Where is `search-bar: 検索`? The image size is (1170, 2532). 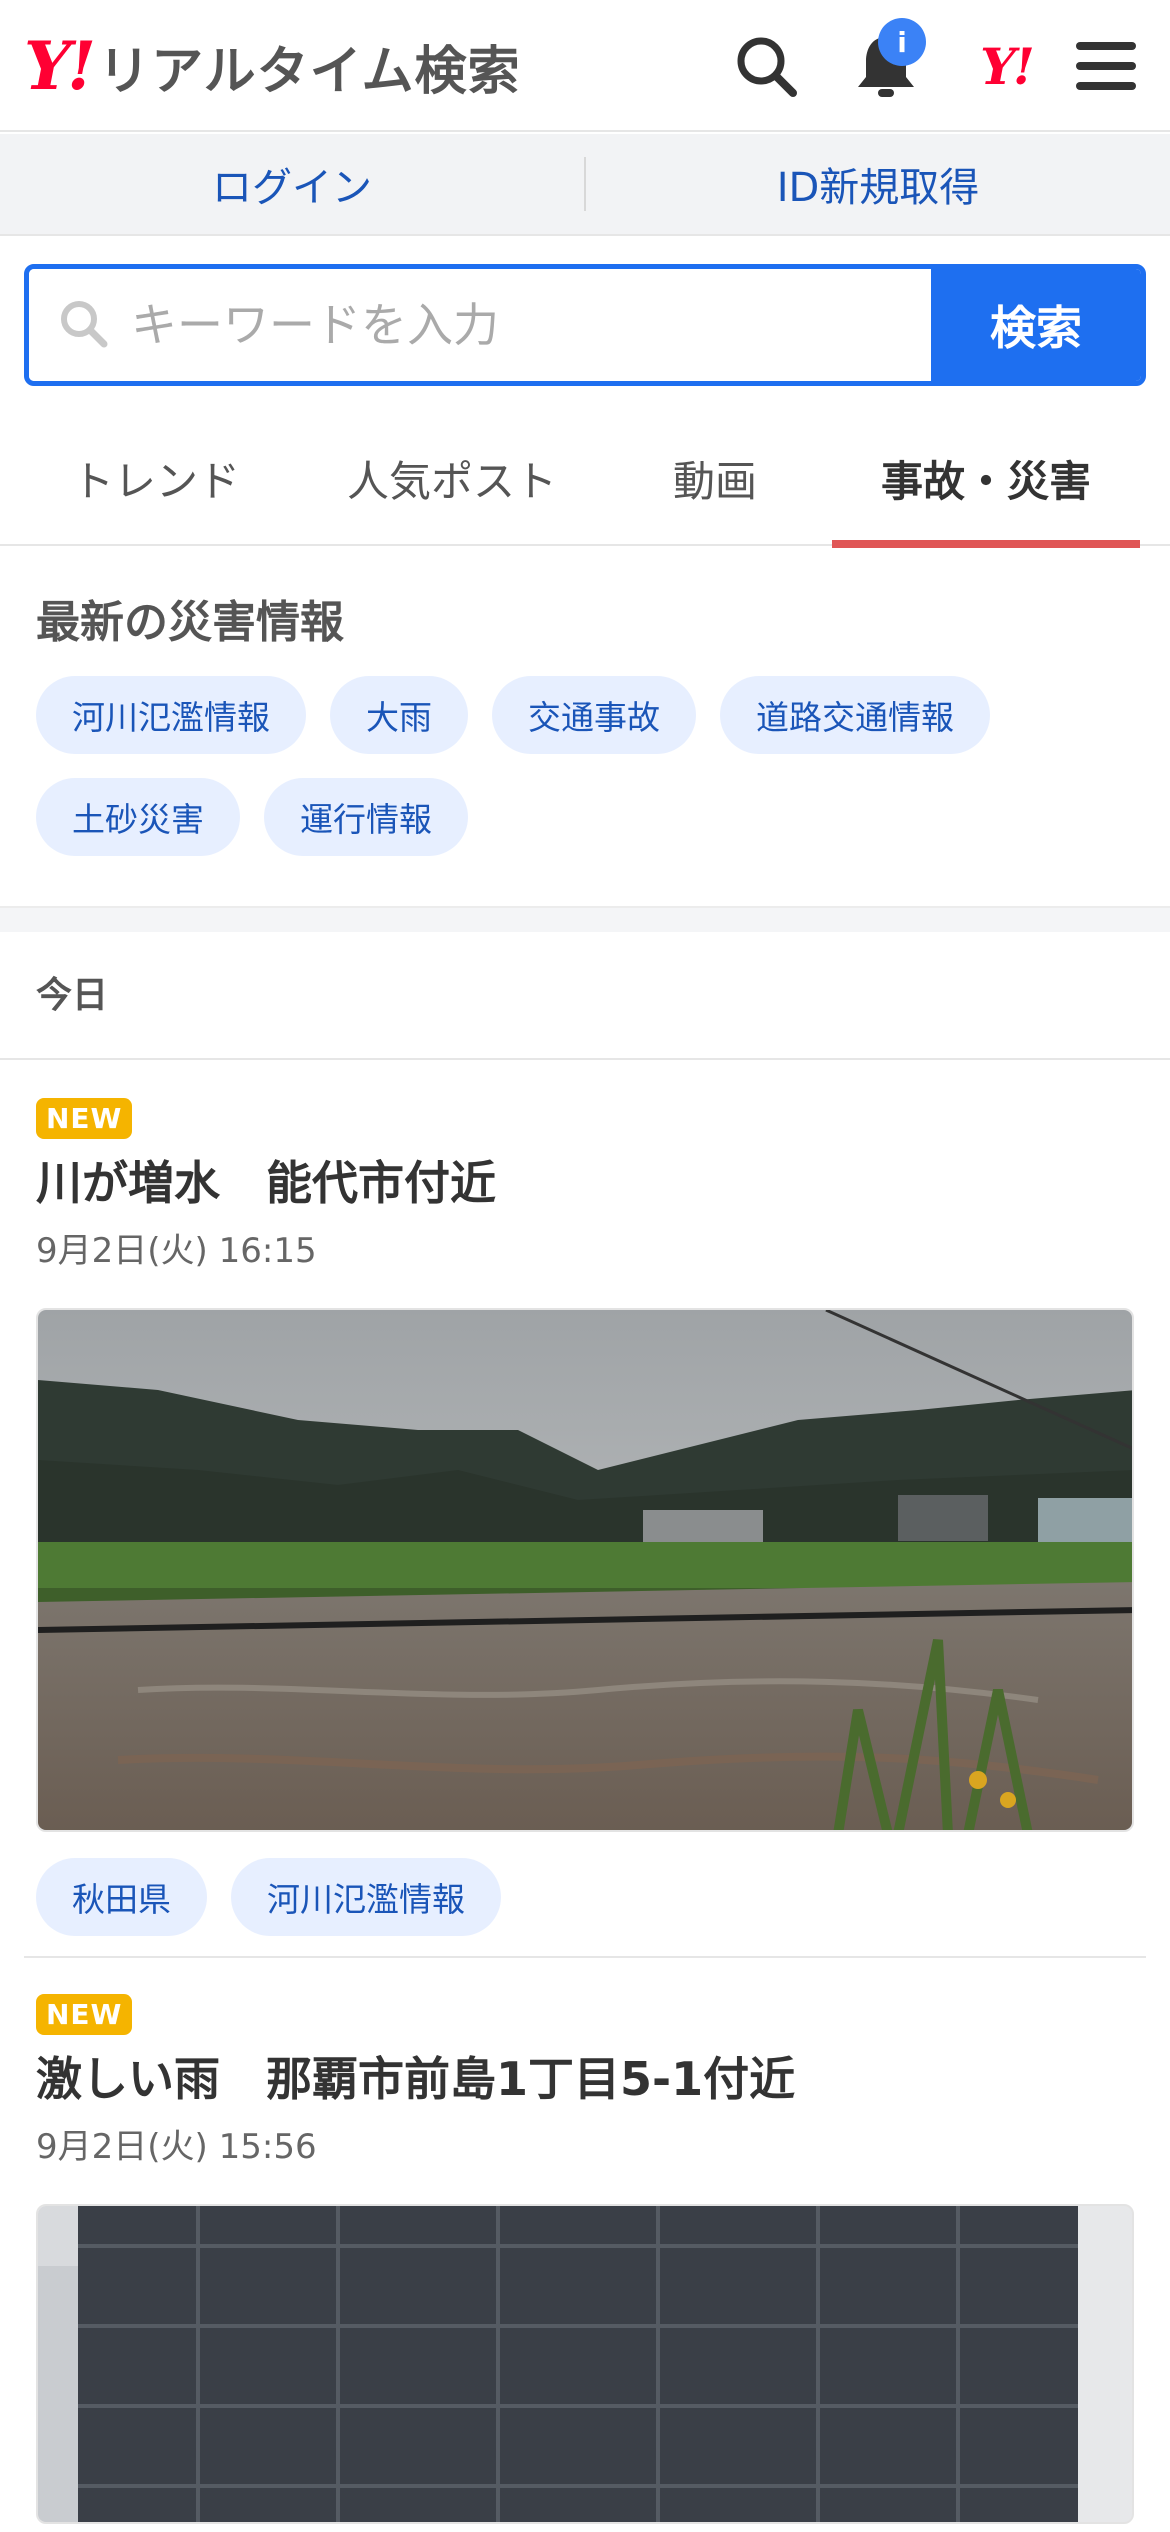
search-bar: 検索 is located at coordinates (585, 325).